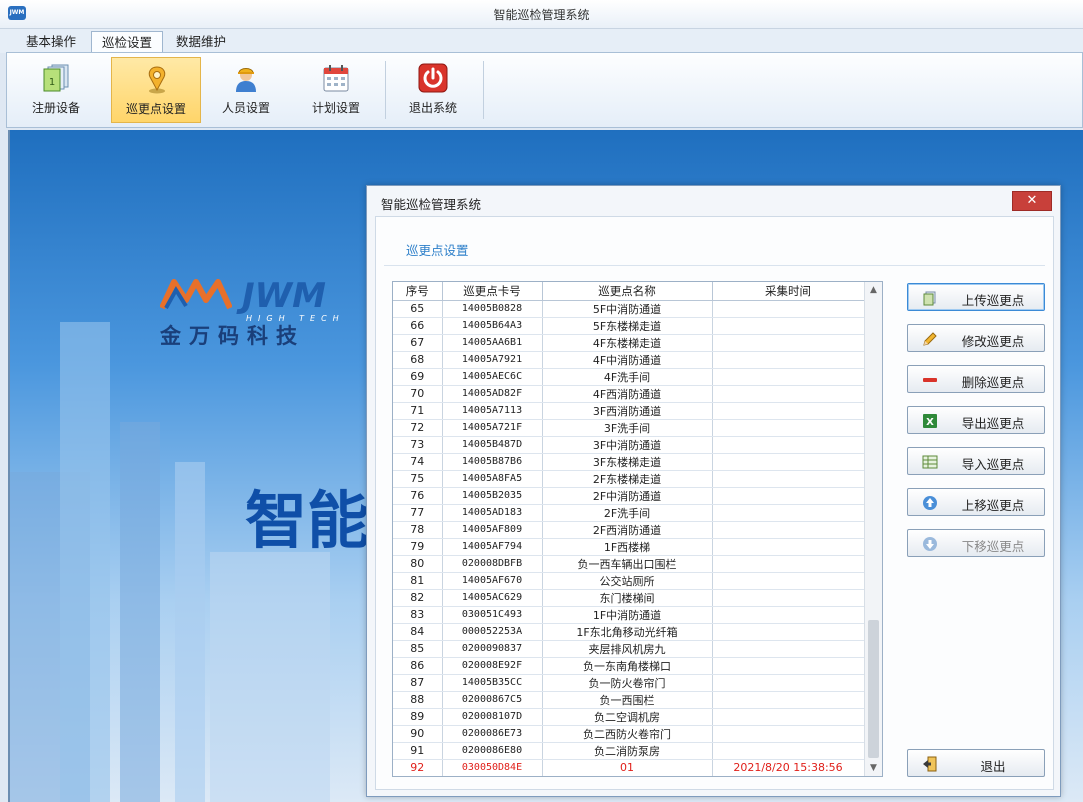 This screenshot has height=802, width=1083. I want to click on row-card-number: 14005AEC6C, so click(492, 377).